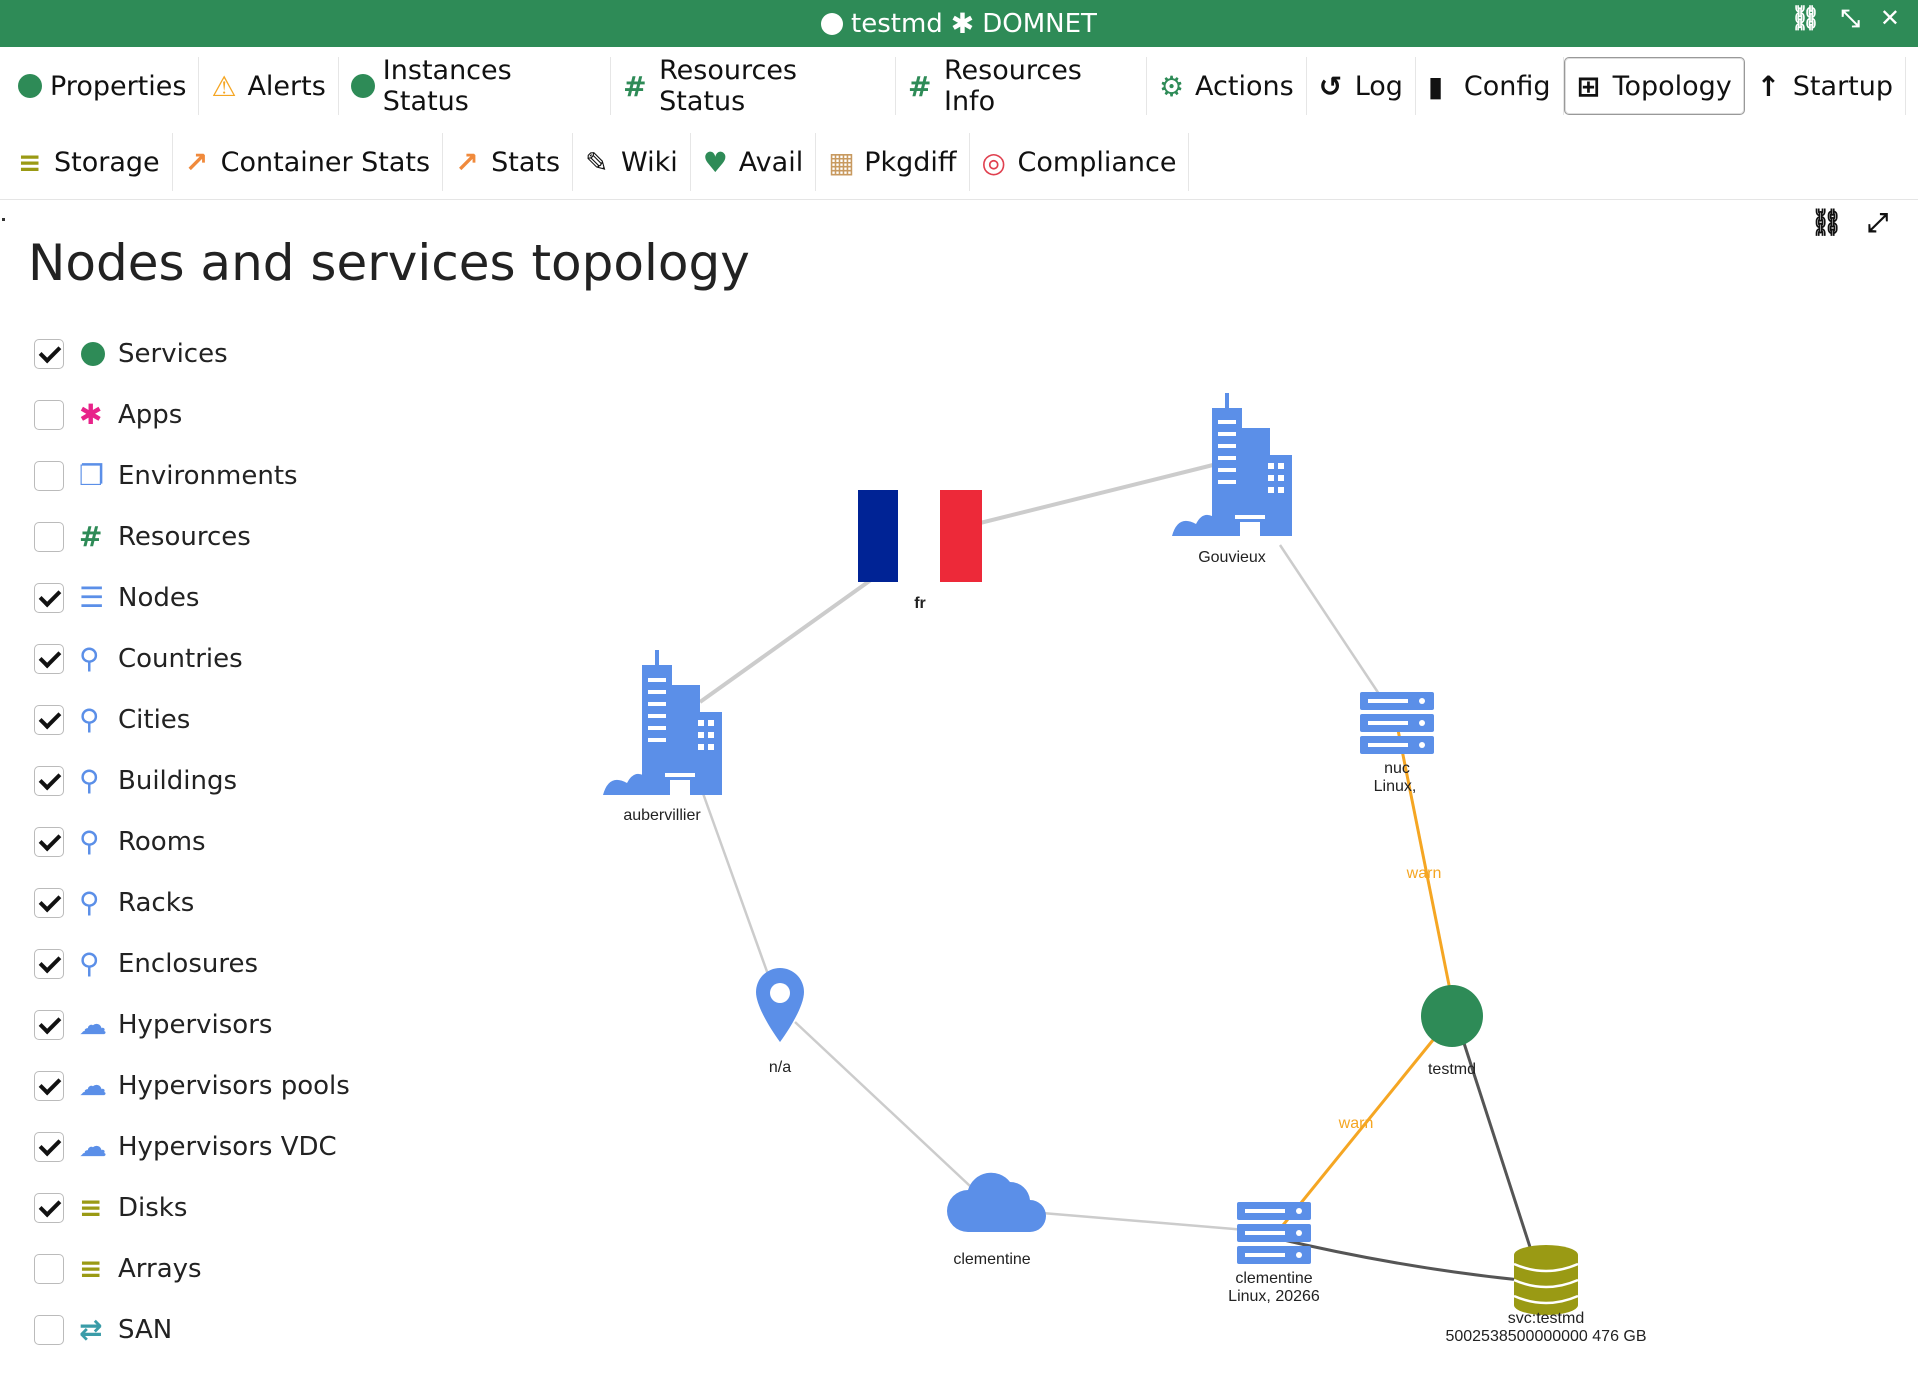  What do you see at coordinates (1452, 1016) in the screenshot?
I see `service-icon` at bounding box center [1452, 1016].